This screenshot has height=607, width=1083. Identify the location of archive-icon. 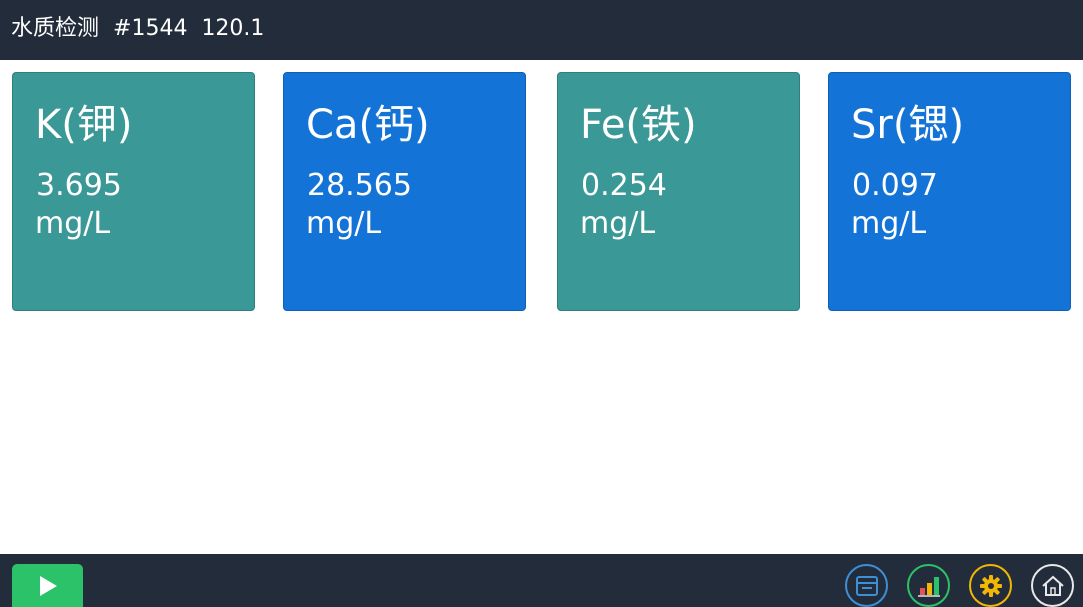
(866, 585).